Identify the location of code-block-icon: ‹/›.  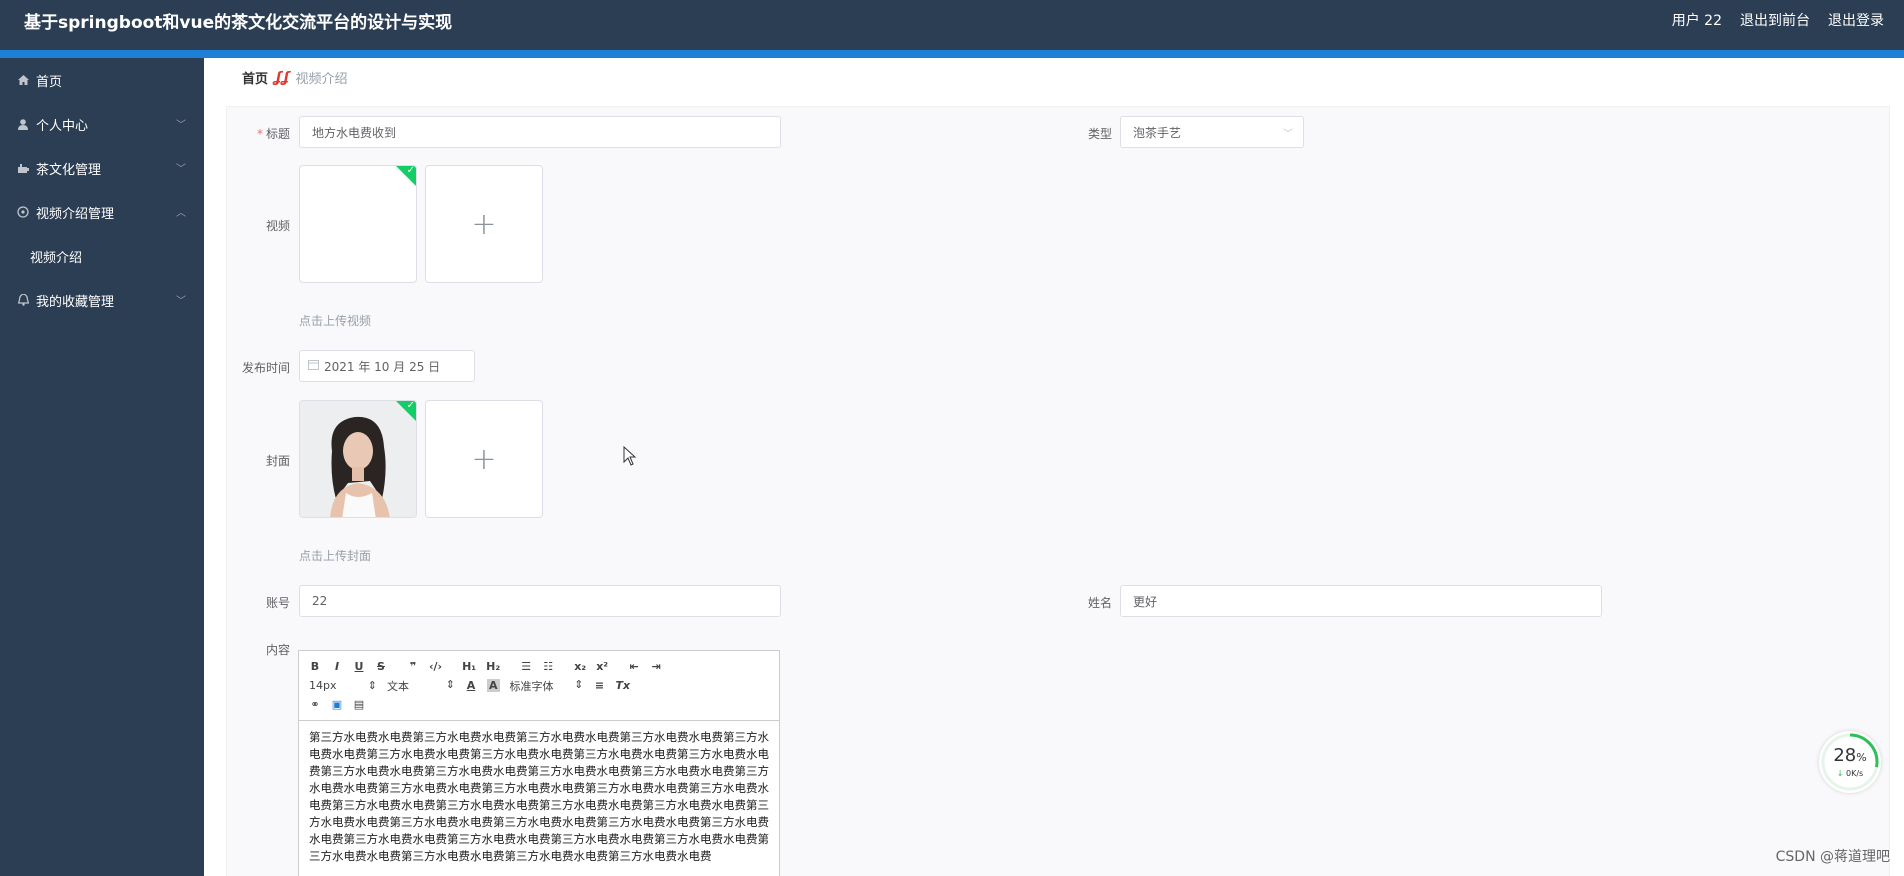
(435, 666).